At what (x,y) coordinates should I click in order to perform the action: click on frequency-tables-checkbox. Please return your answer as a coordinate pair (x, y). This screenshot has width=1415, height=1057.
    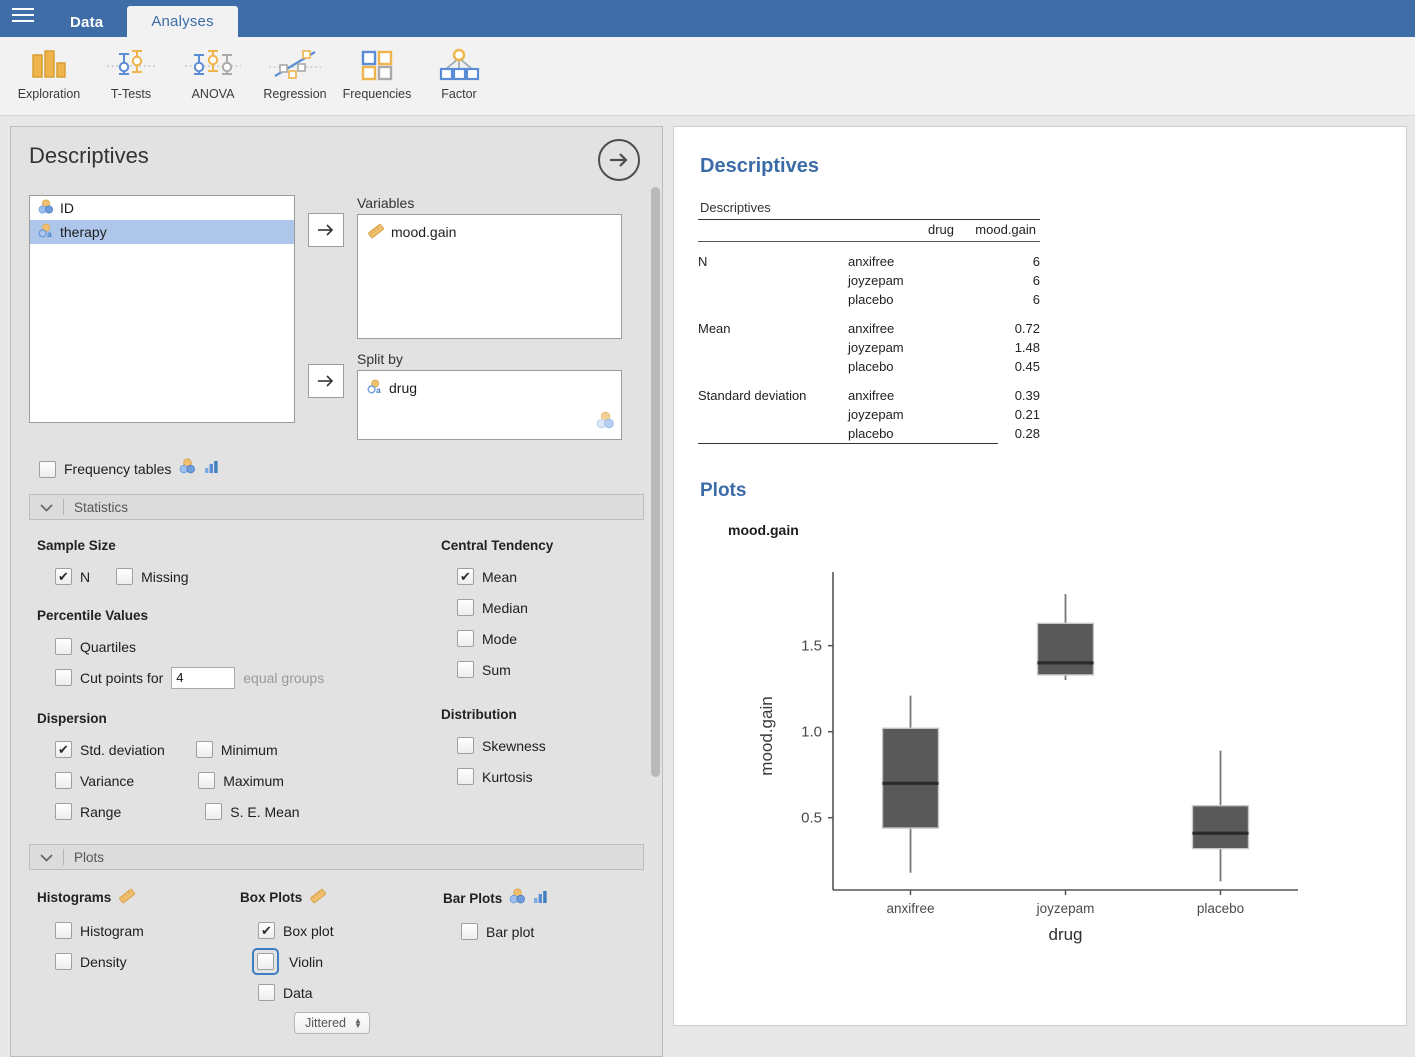
    Looking at the image, I should click on (47, 469).